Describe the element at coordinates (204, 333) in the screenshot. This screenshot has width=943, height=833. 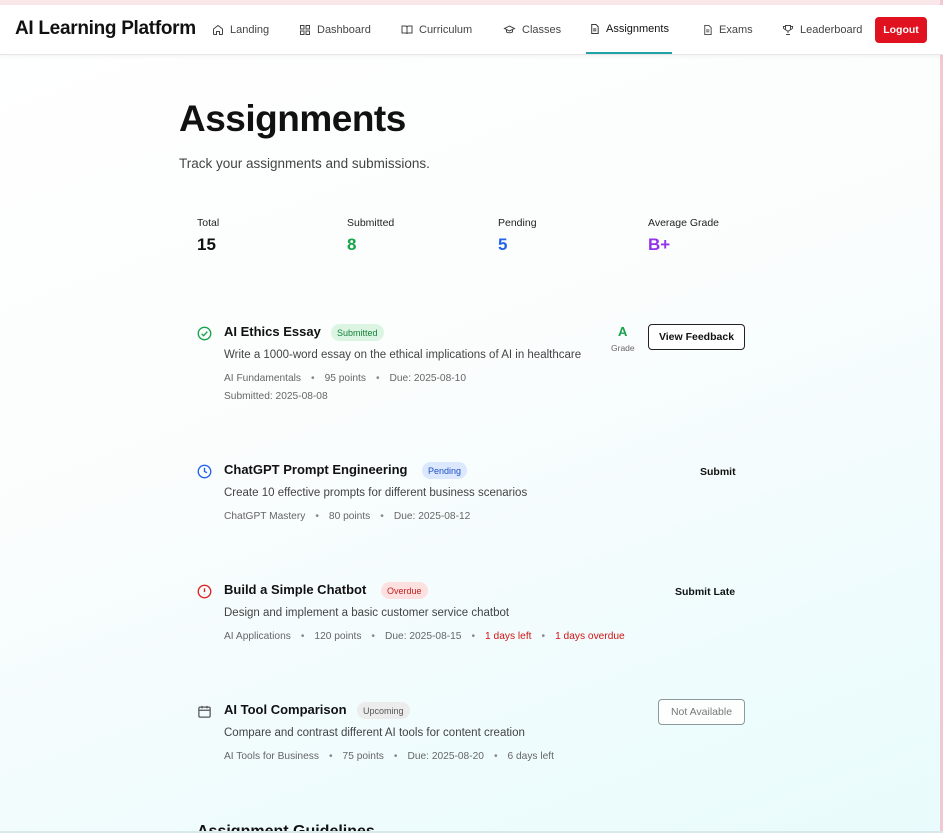
I see `check-circle-icon` at that location.